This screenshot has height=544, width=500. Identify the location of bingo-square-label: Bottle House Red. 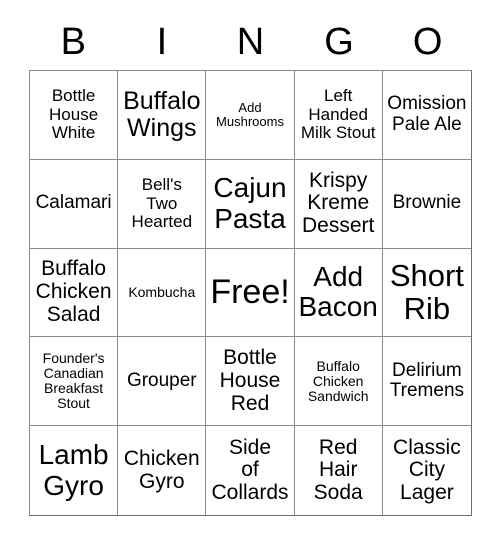
(250, 380).